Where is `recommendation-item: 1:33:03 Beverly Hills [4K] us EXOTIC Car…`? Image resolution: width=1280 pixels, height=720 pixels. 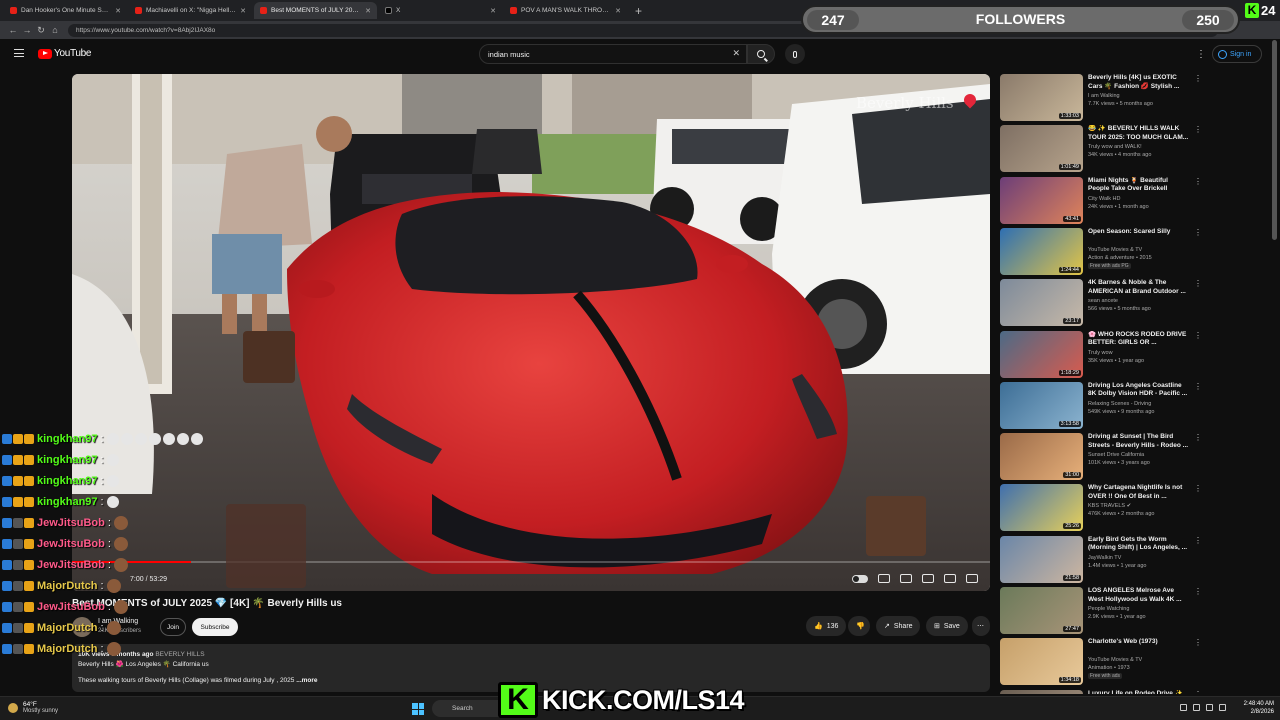
recommendation-item: 1:33:03 Beverly Hills [4K] us EXOTIC Car… is located at coordinates (1135, 98).